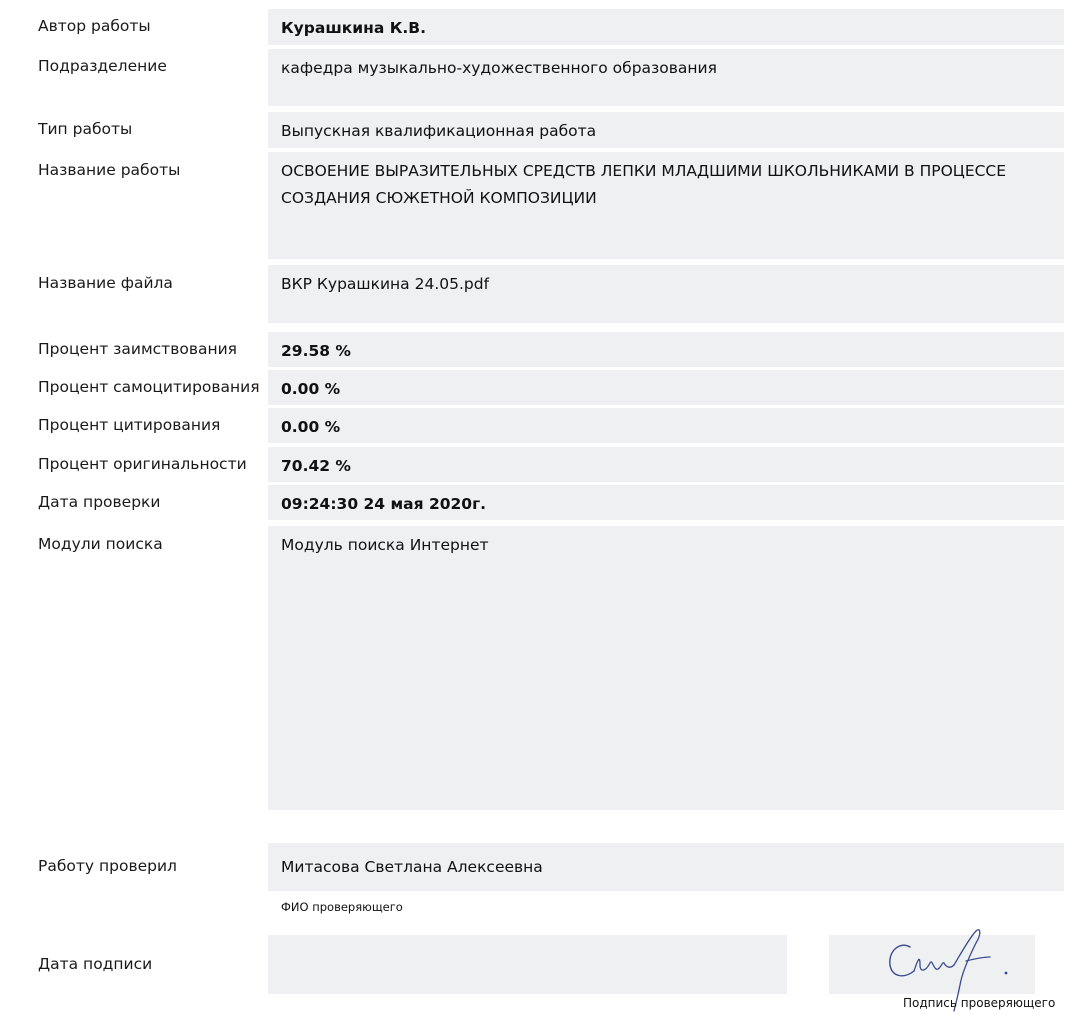 This screenshot has height=1015, width=1065. Describe the element at coordinates (666, 27) in the screenshot. I see `author-field: Курашкина К.В.` at that location.